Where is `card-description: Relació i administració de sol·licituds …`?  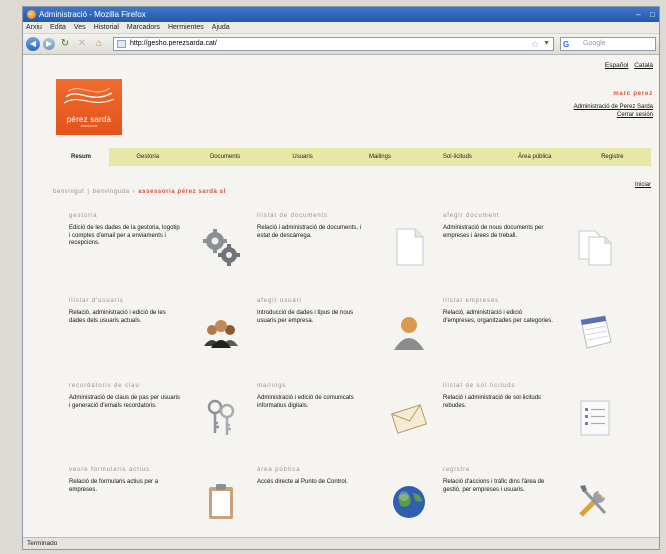 card-description: Relació i administració de sol·licituds … is located at coordinates (492, 402).